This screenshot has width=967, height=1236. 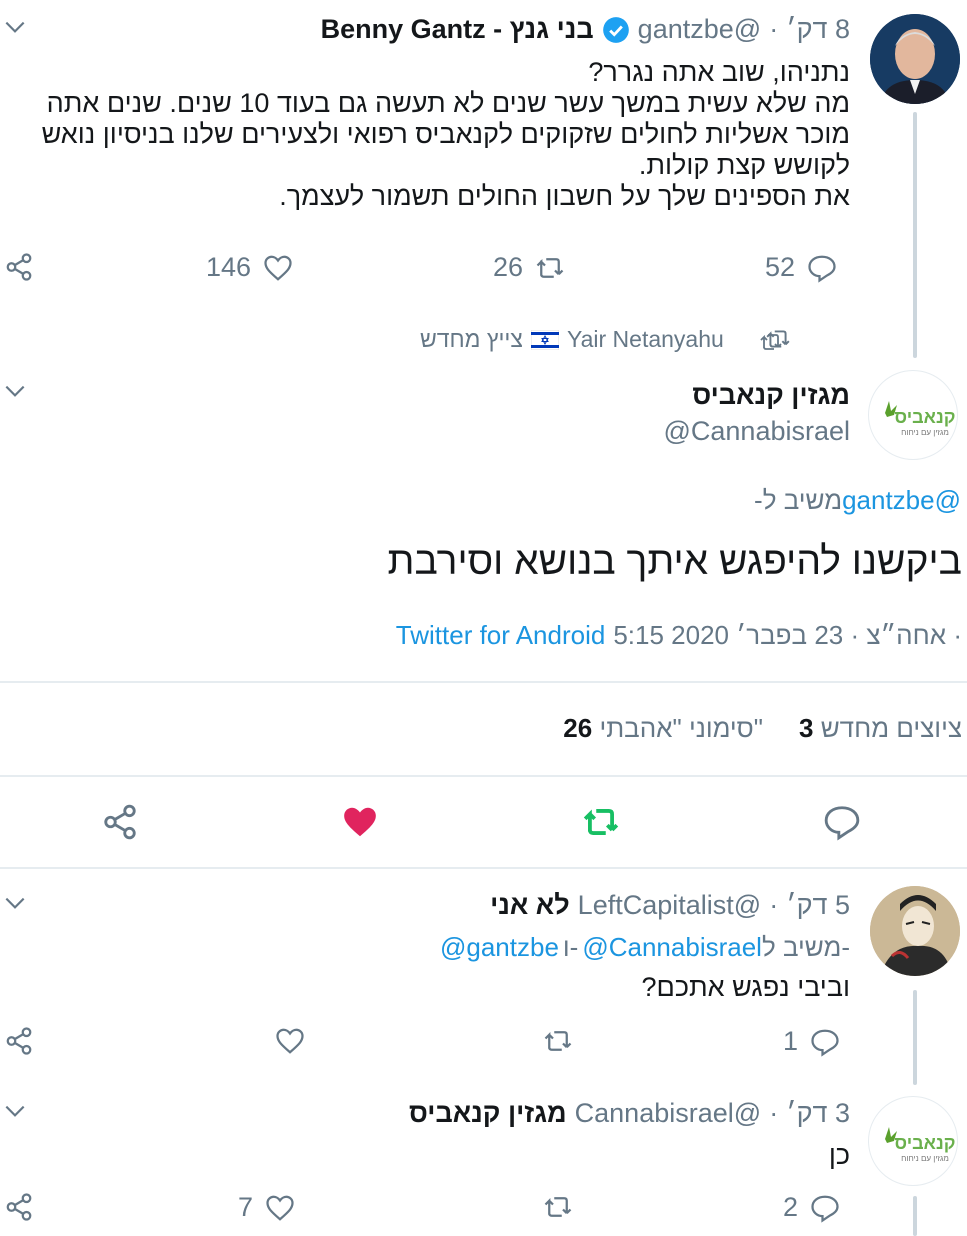 What do you see at coordinates (508, 267) in the screenshot?
I see `retweet-count: 26` at bounding box center [508, 267].